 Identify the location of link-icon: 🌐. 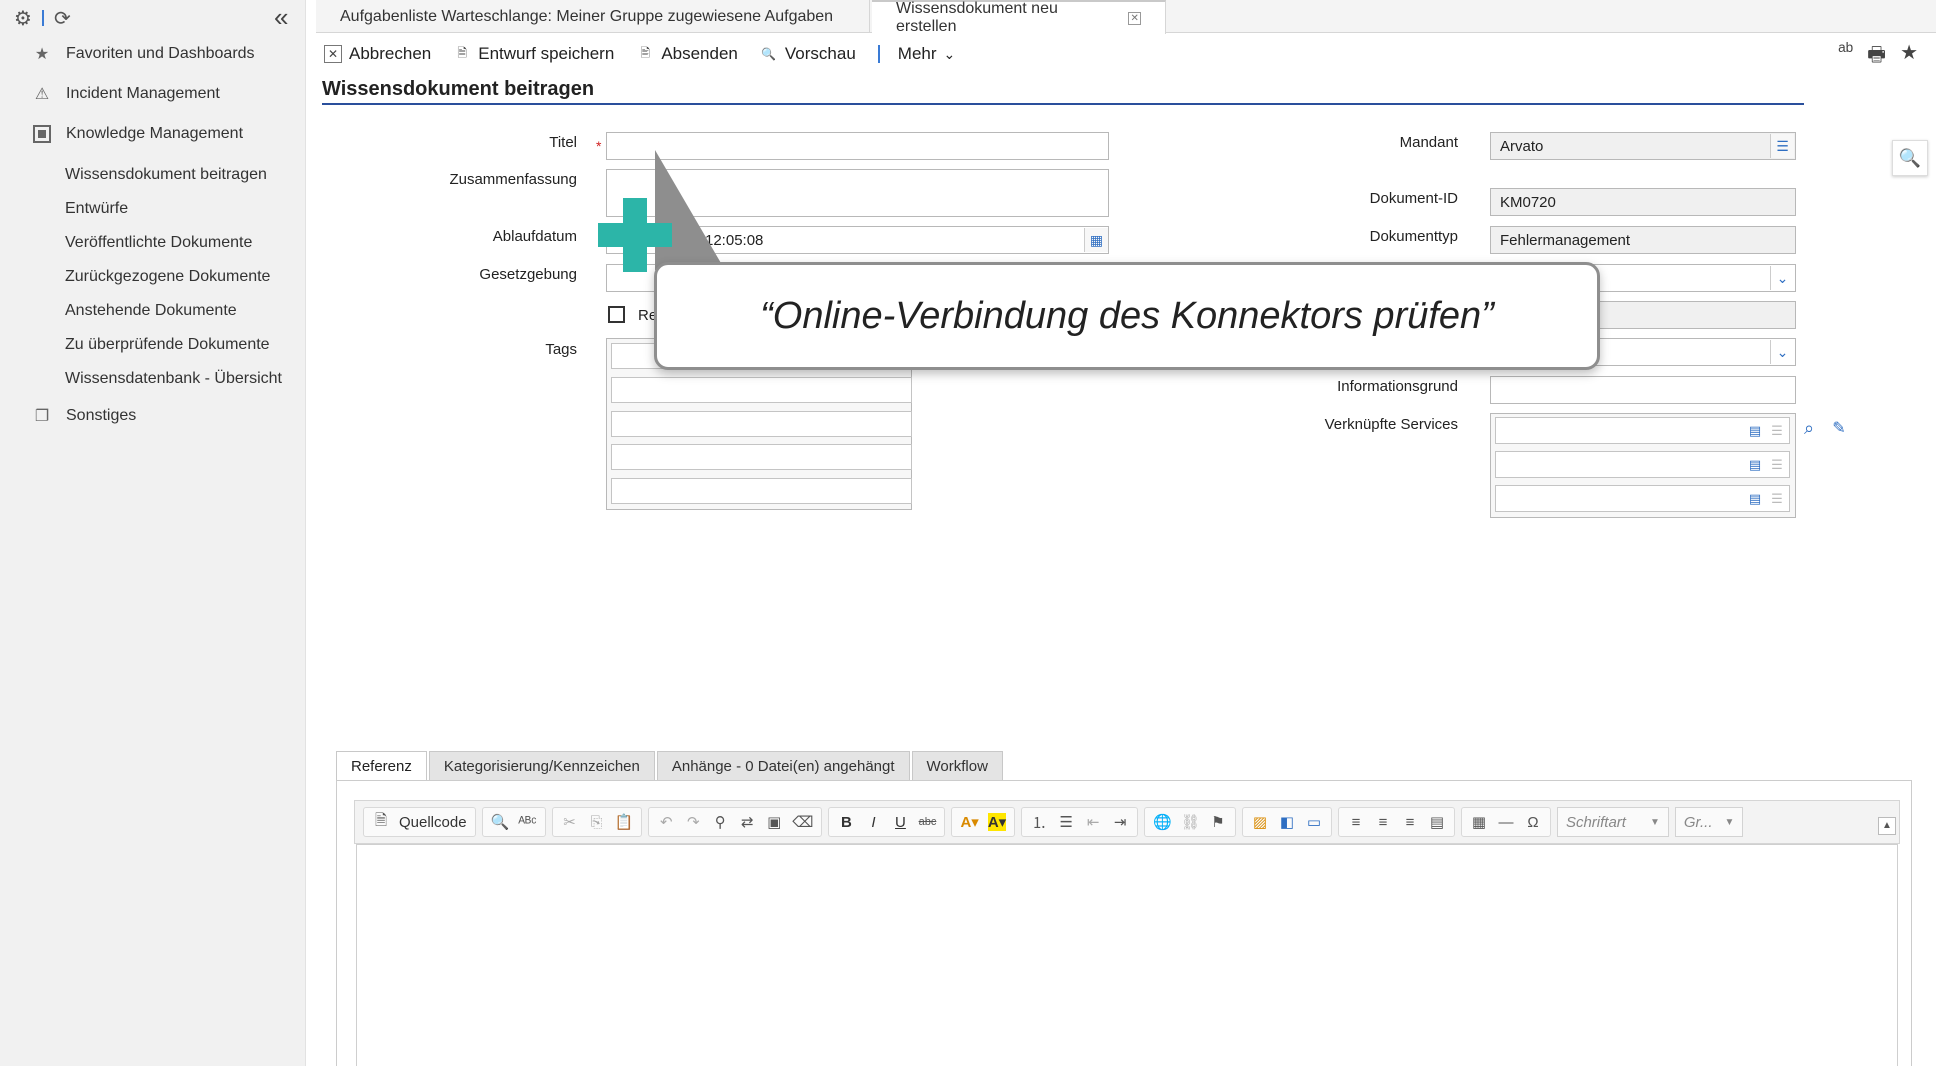
(1162, 822).